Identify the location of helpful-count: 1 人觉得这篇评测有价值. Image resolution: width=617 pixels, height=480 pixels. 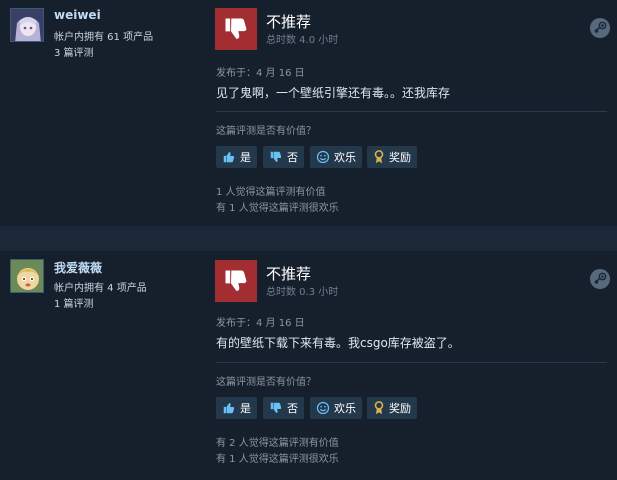
(271, 192).